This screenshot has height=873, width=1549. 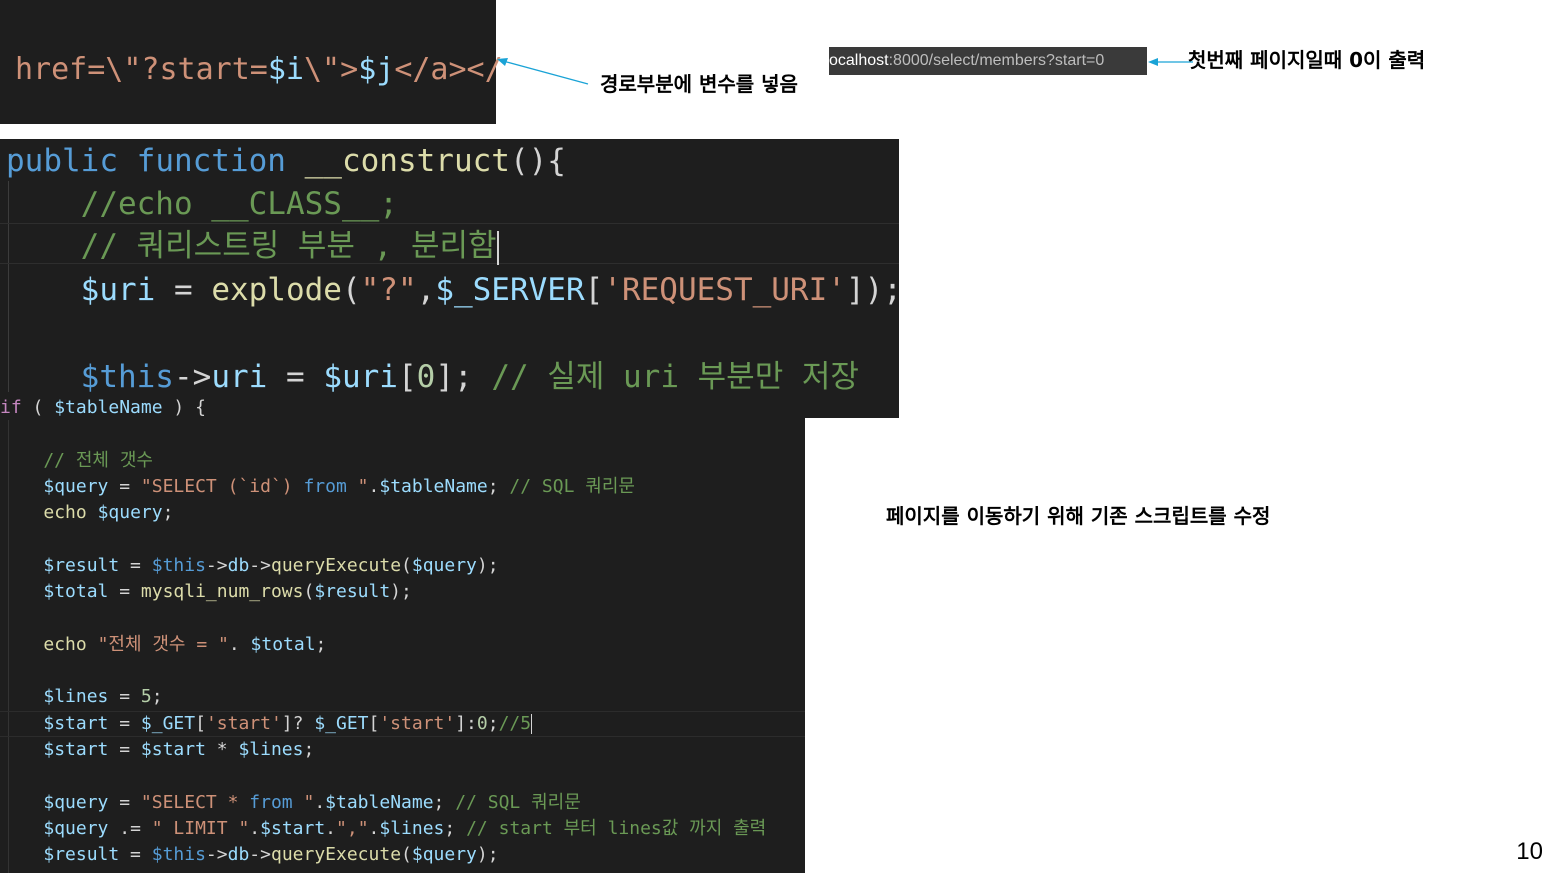 What do you see at coordinates (545, 72) in the screenshot?
I see `arrow-line` at bounding box center [545, 72].